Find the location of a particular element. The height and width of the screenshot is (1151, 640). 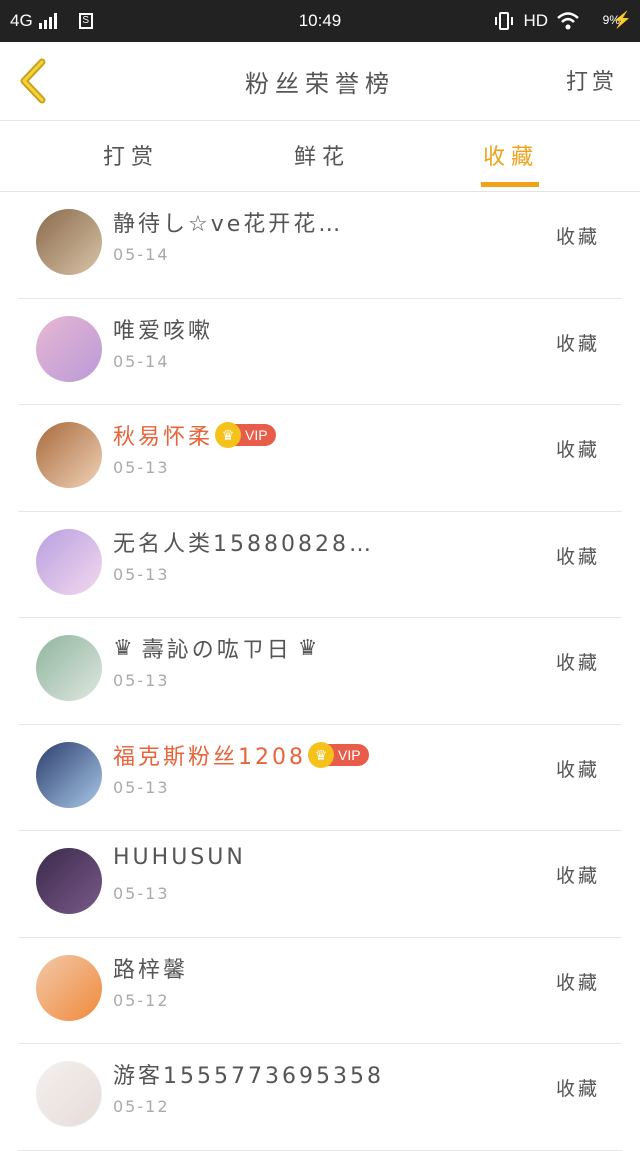

list-item: 福克斯粉丝1208 ♛ VIP 05-13 收藏 is located at coordinates (320, 778).